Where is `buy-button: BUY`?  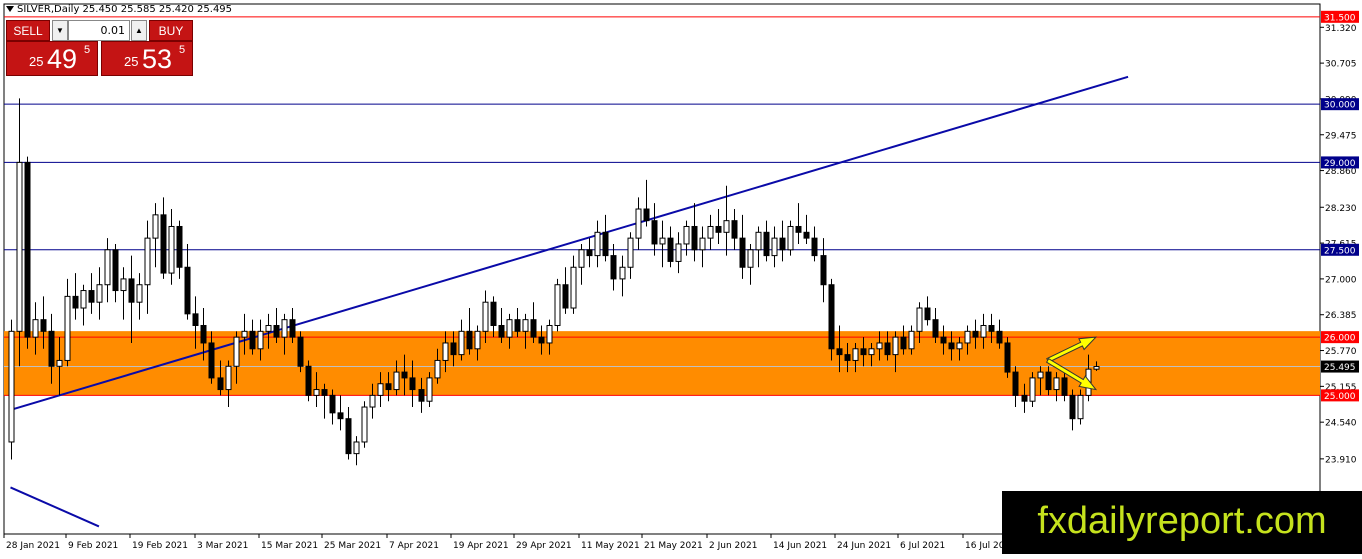 buy-button: BUY is located at coordinates (171, 30).